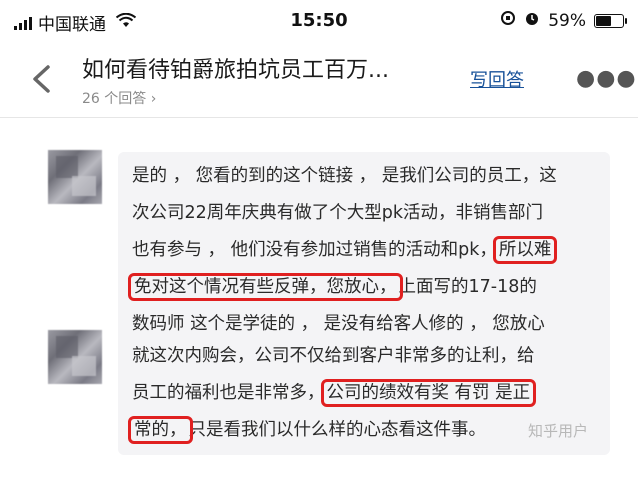  Describe the element at coordinates (606, 78) in the screenshot. I see `more-options-icon: ●●●` at that location.